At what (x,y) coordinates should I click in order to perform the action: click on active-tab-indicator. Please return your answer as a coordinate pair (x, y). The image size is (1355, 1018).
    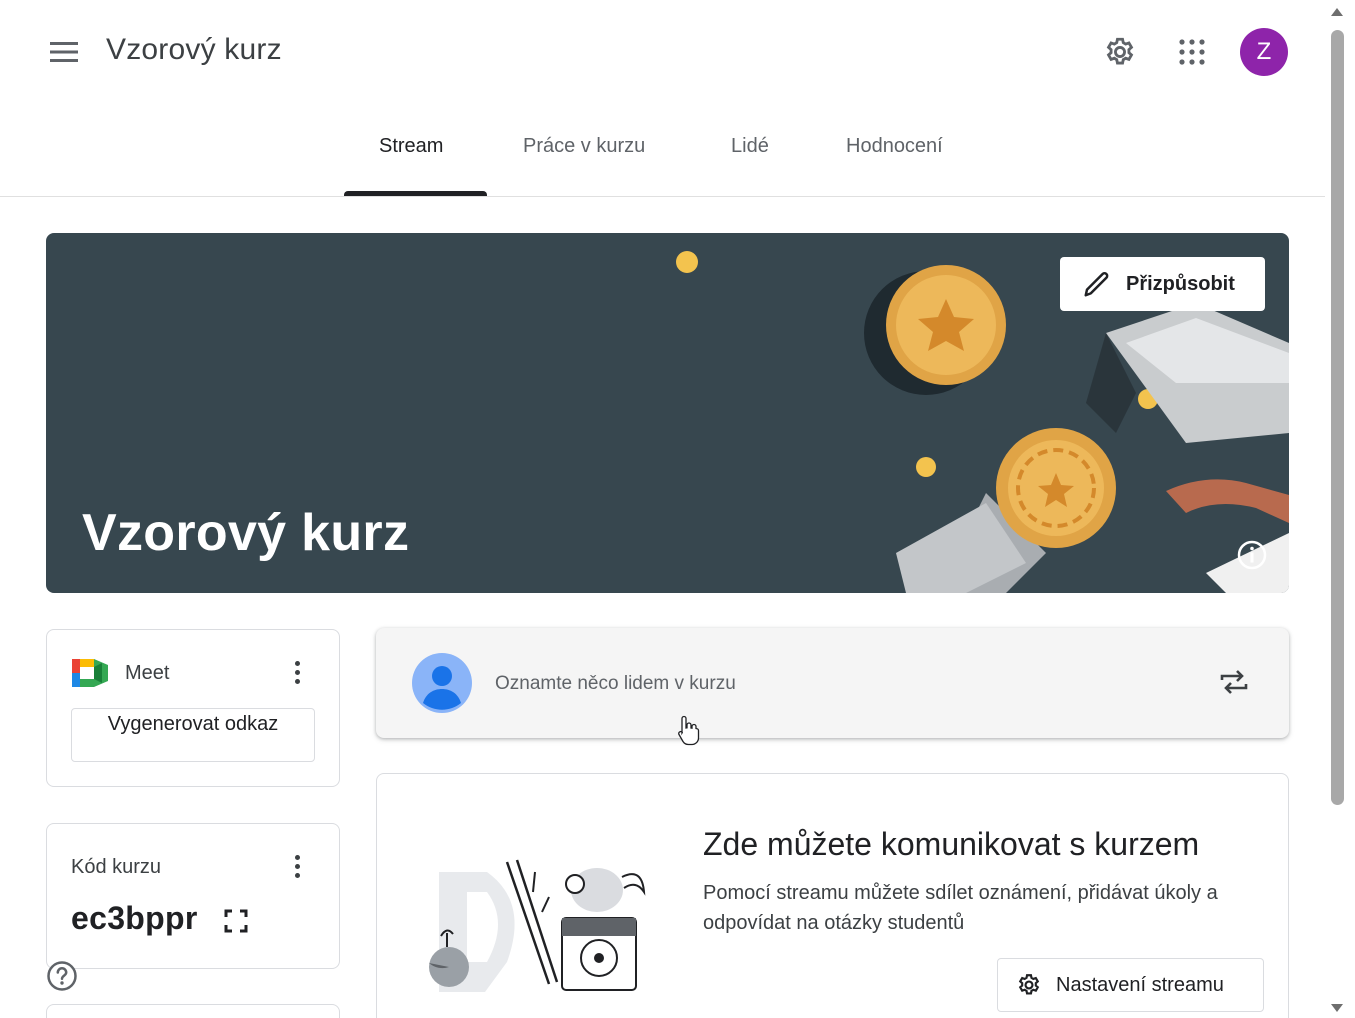
    Looking at the image, I should click on (415, 193).